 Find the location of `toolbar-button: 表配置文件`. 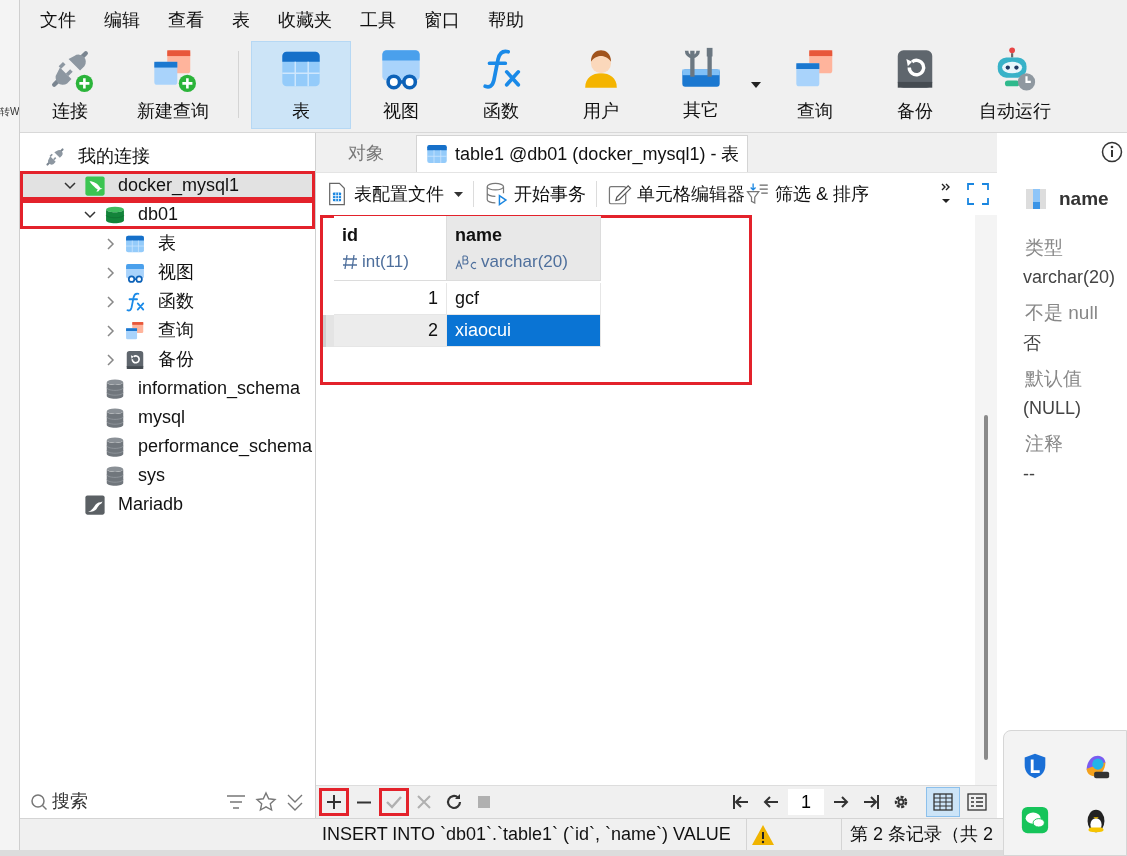

toolbar-button: 表配置文件 is located at coordinates (393, 194).